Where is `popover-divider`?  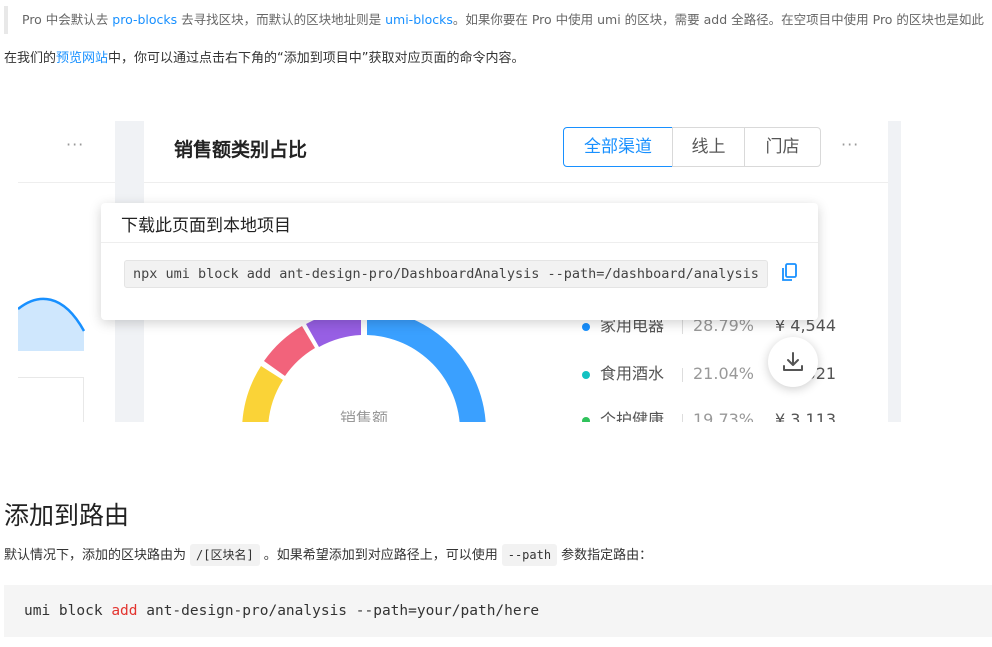 popover-divider is located at coordinates (459, 242).